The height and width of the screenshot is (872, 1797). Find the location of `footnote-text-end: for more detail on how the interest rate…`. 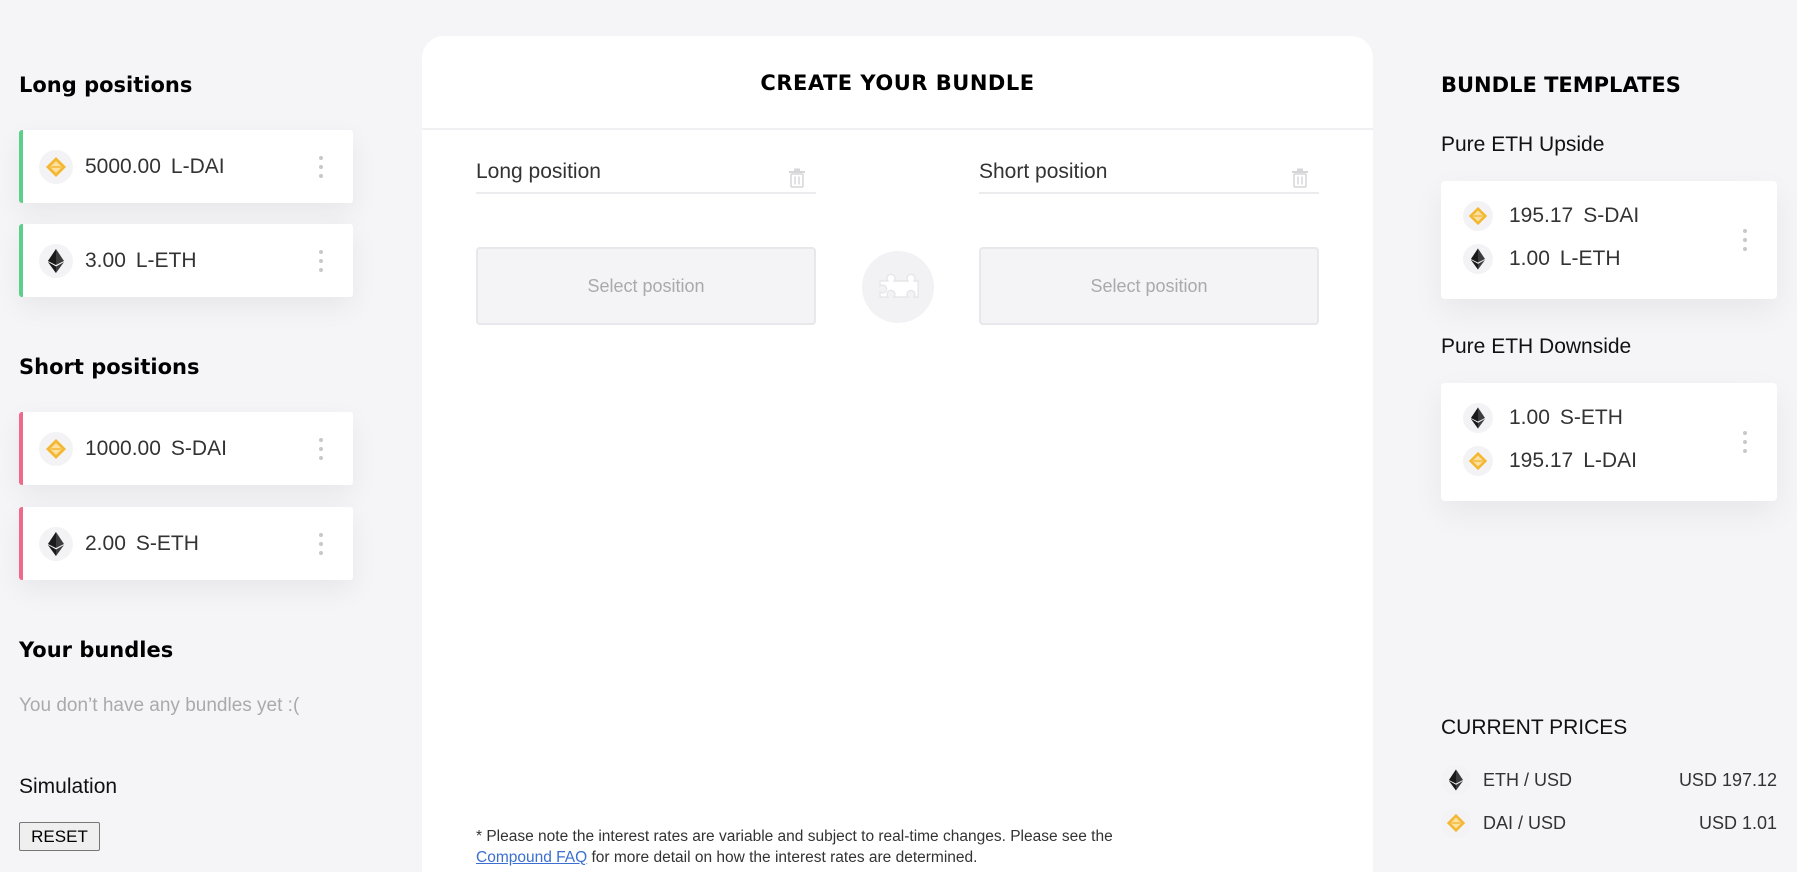

footnote-text-end: for more detail on how the interest rate… is located at coordinates (782, 857).